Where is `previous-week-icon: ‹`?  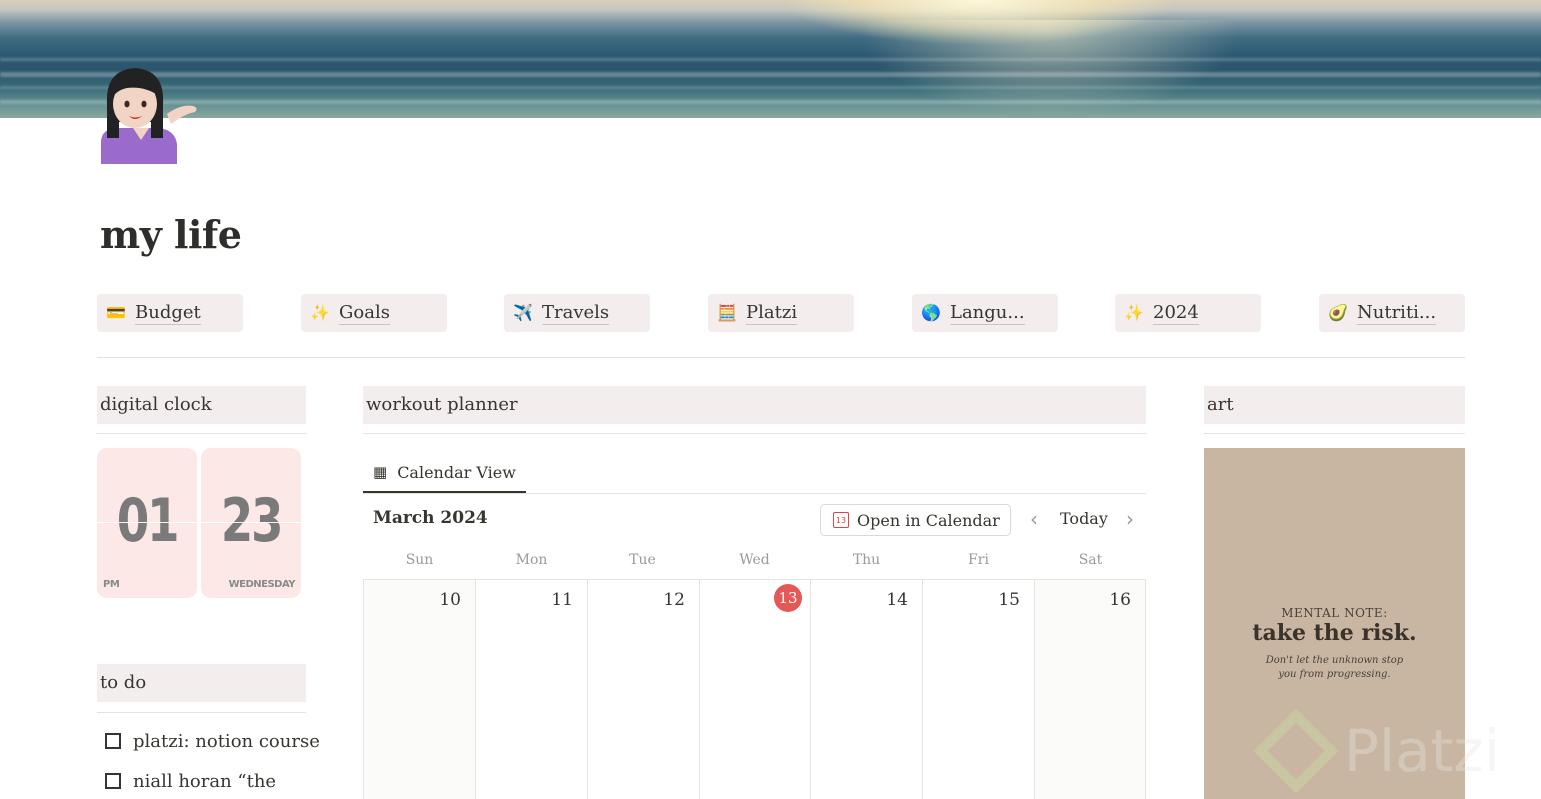 previous-week-icon: ‹ is located at coordinates (1034, 519).